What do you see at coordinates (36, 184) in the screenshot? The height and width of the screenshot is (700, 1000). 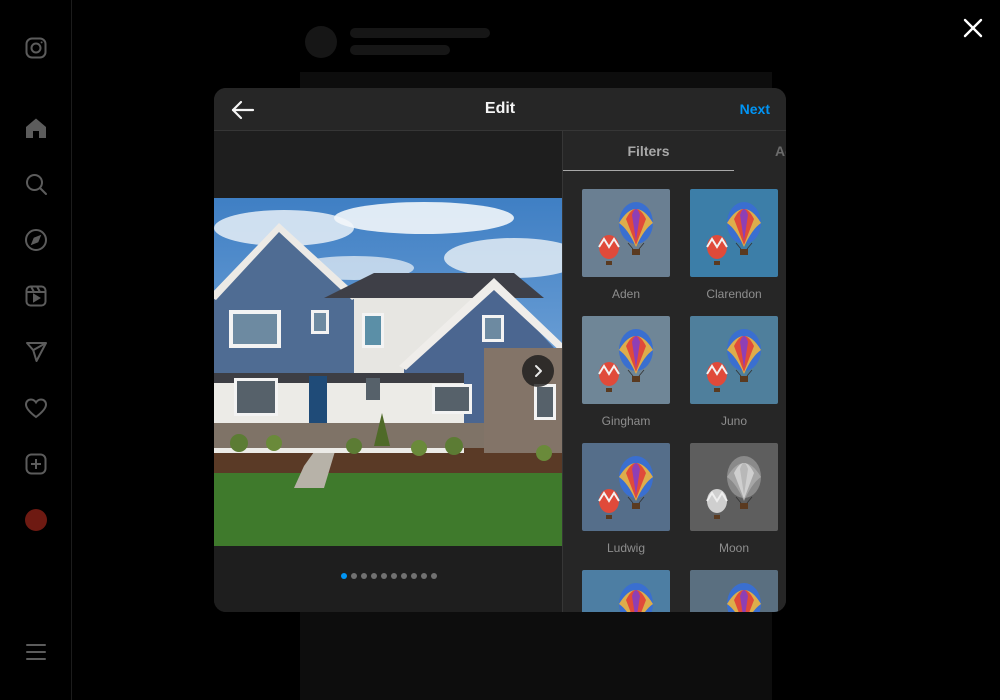 I see `search-icon` at bounding box center [36, 184].